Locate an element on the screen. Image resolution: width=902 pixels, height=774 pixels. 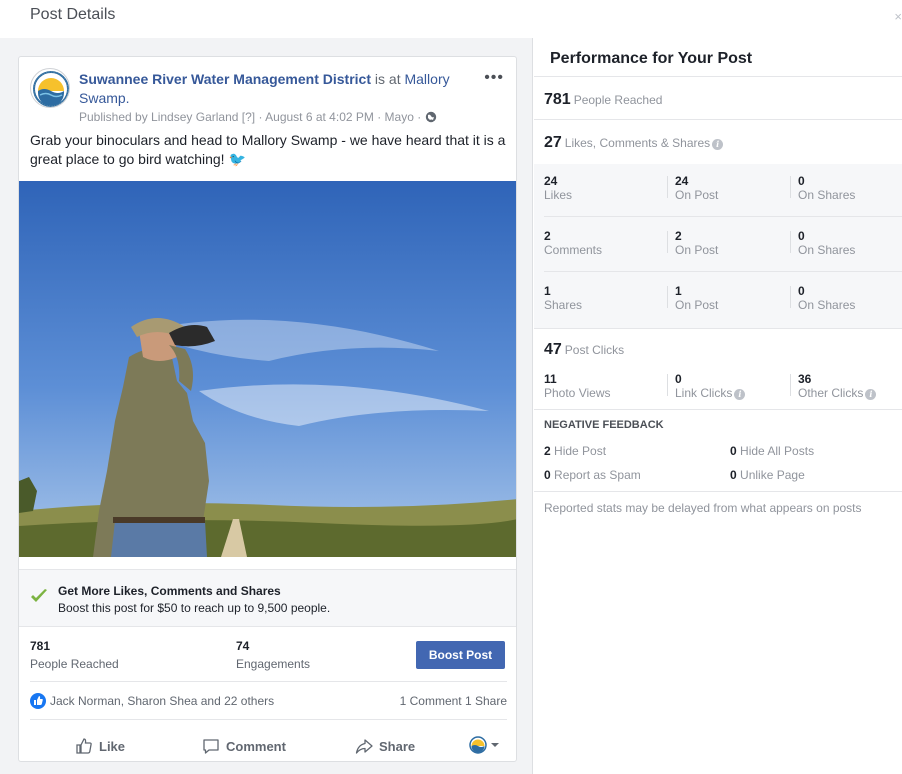
is-at-text: is at is located at coordinates (387, 79).